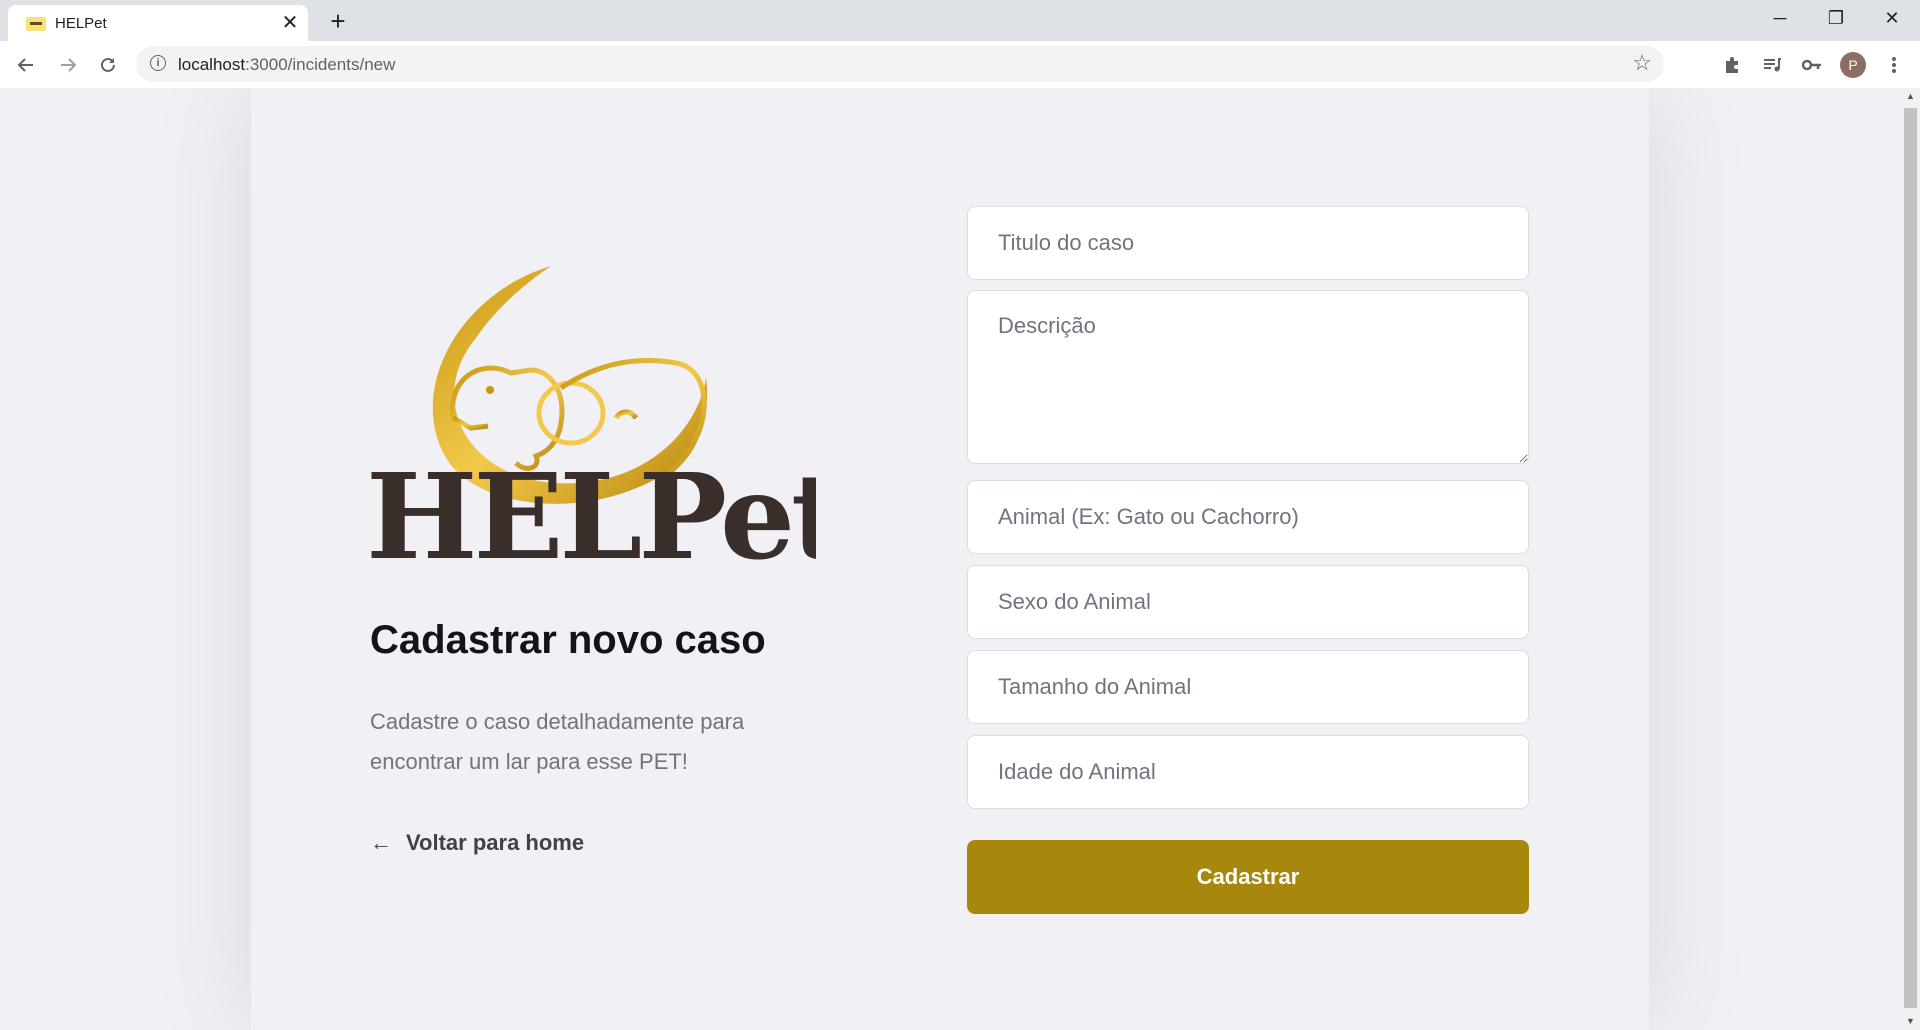 The image size is (1920, 1030). What do you see at coordinates (1248, 877) in the screenshot?
I see `submit-button: Cadastrar` at bounding box center [1248, 877].